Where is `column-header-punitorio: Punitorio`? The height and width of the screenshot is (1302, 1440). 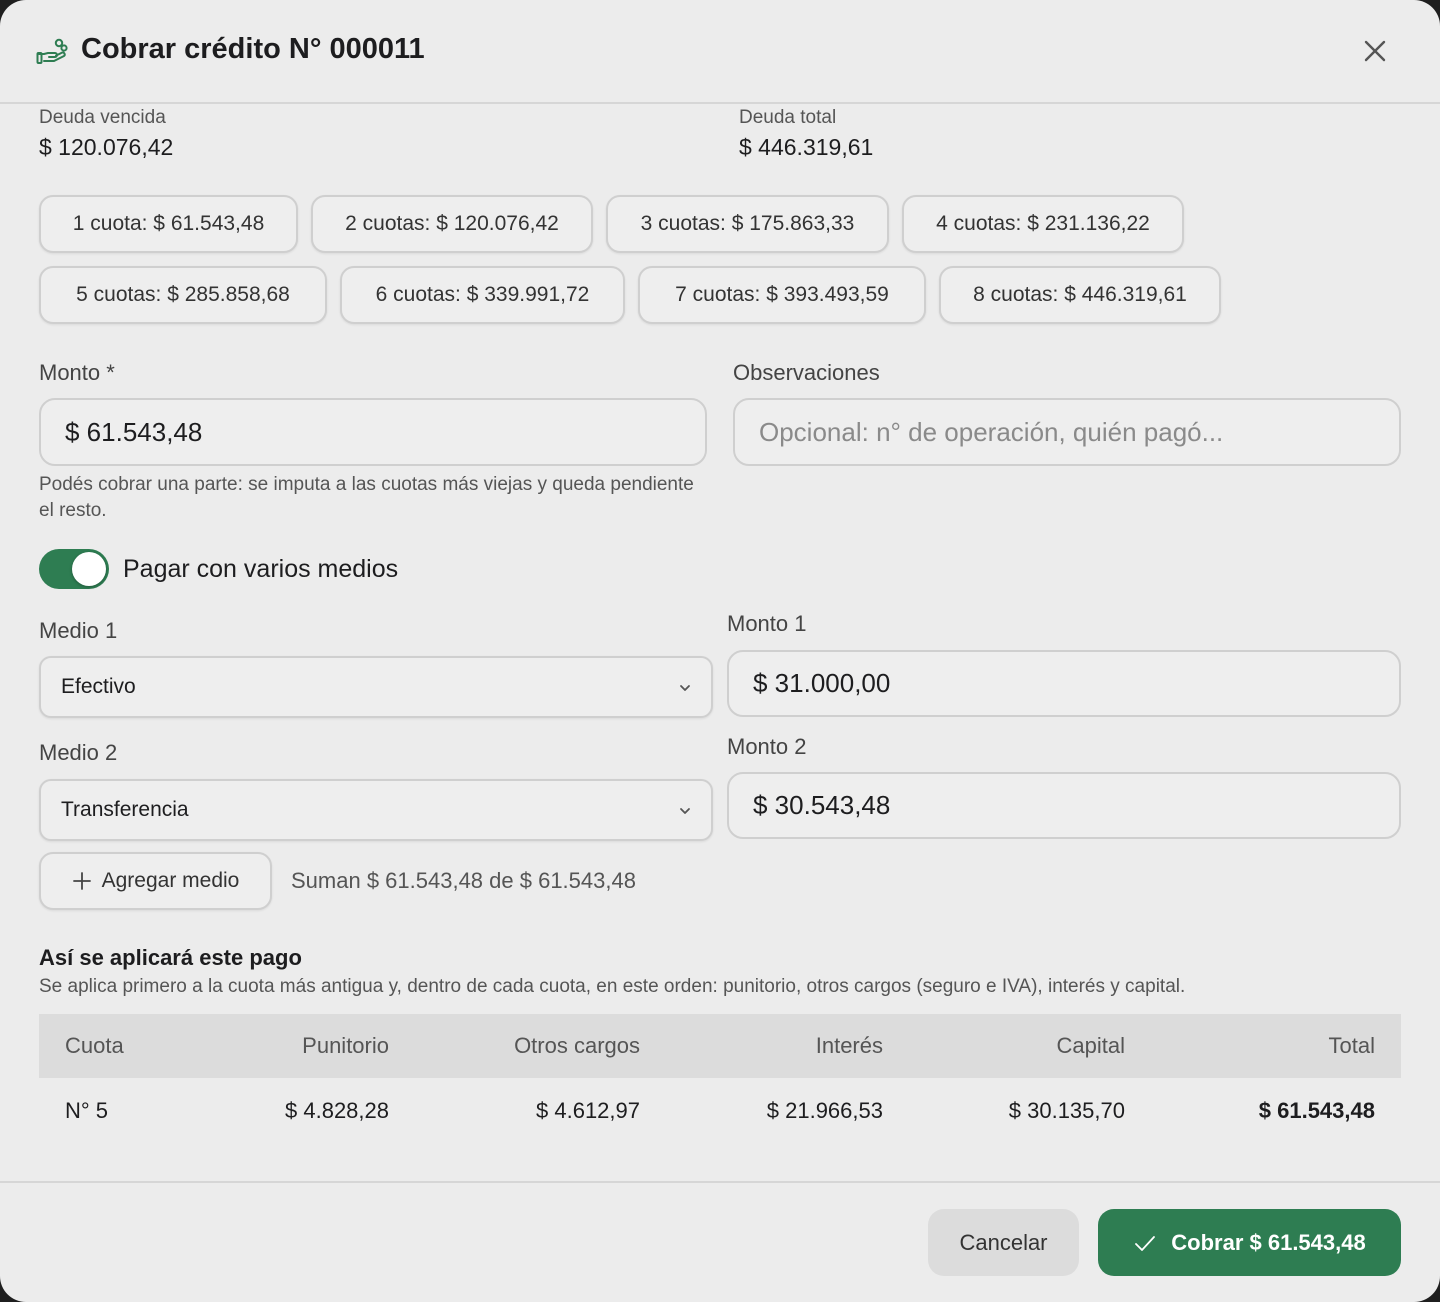
column-header-punitorio: Punitorio is located at coordinates (345, 1045).